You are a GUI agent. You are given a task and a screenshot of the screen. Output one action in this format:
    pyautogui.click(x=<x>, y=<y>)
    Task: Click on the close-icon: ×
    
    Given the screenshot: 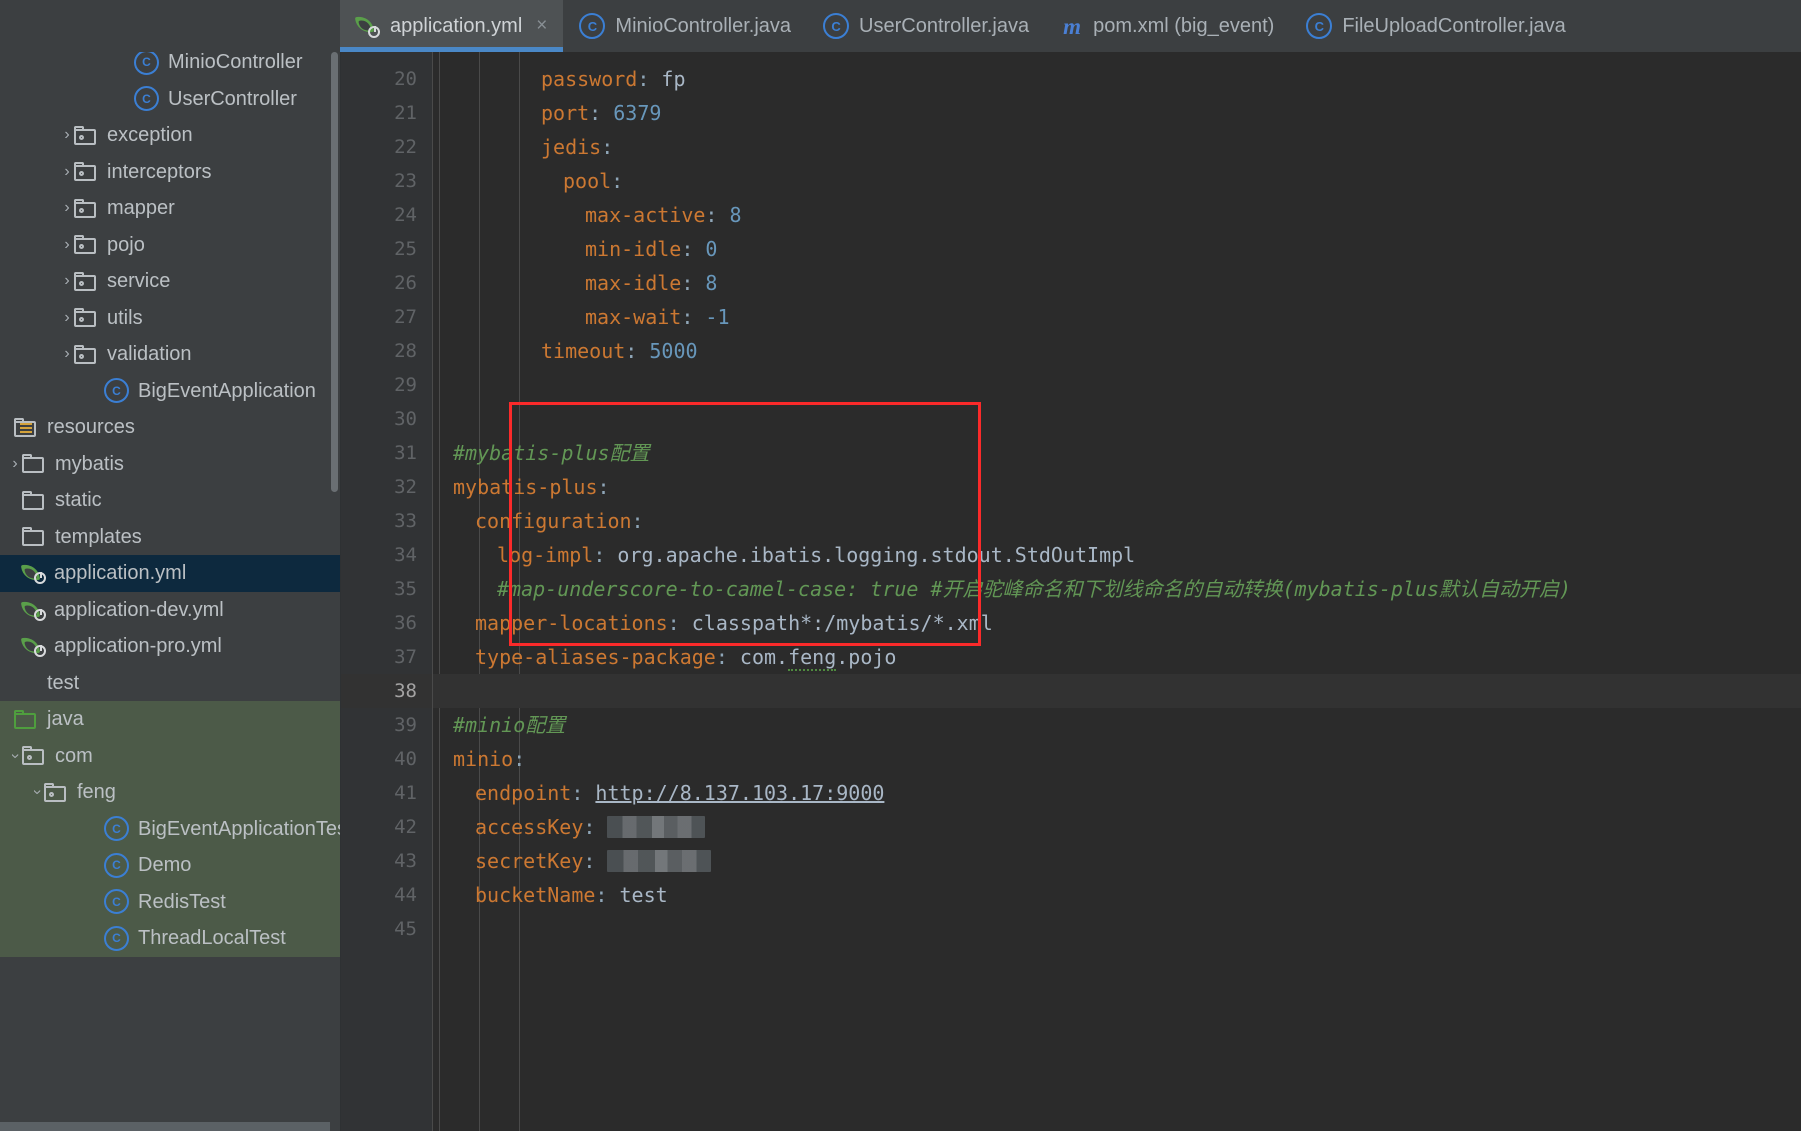 What is the action you would take?
    pyautogui.click(x=541, y=26)
    